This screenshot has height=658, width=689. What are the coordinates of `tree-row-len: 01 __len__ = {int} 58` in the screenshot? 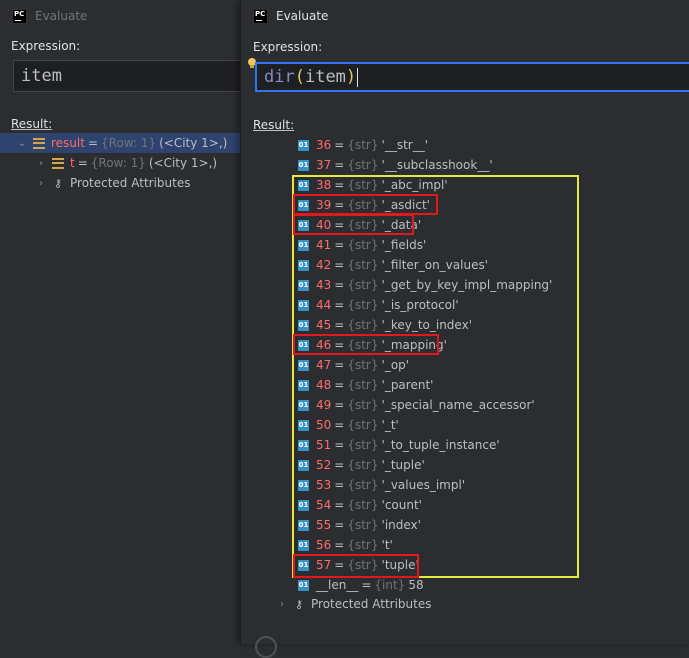 It's located at (361, 585).